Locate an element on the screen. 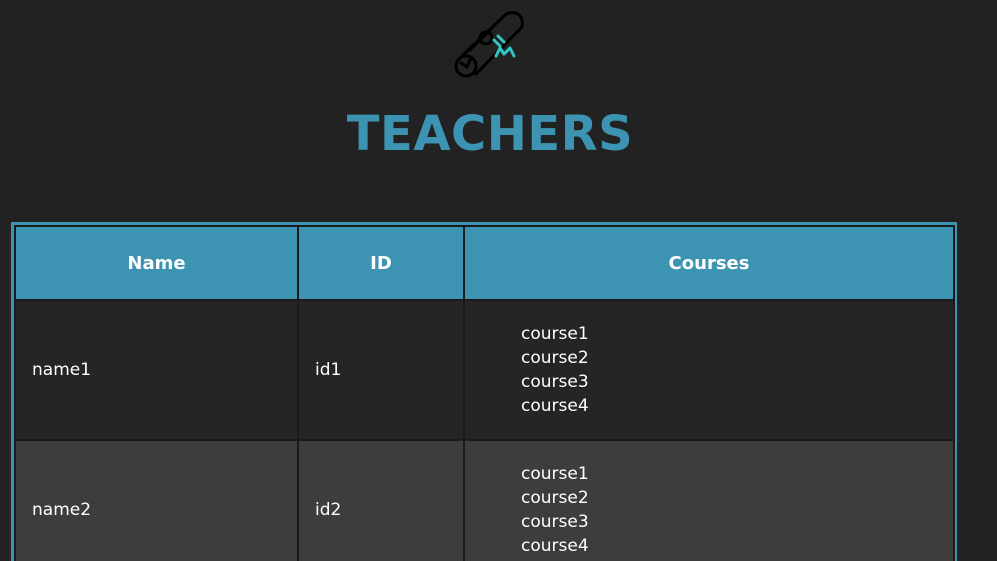  column-header-name: Name is located at coordinates (156, 263).